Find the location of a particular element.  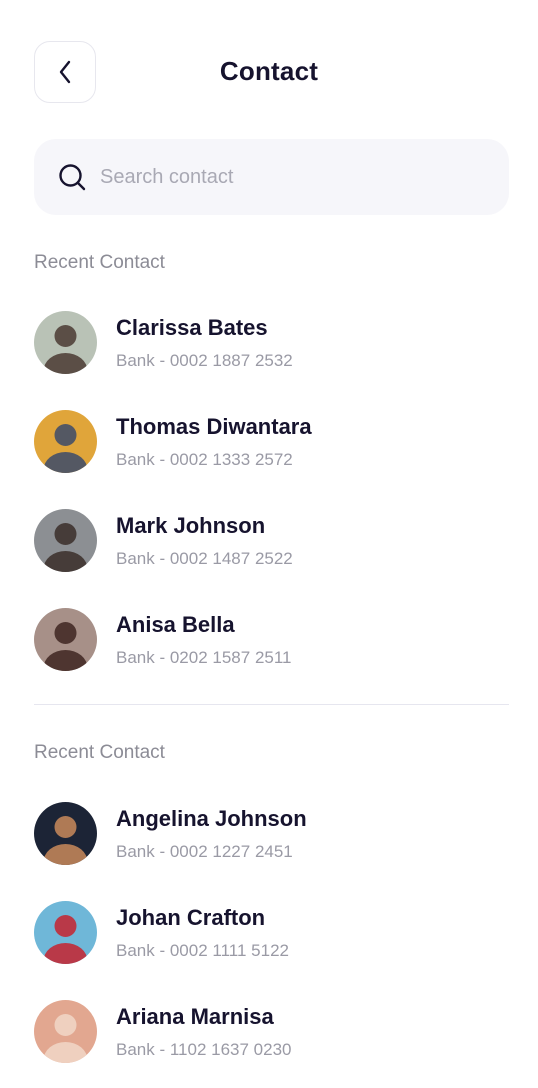

contact-account: Bank - 0002 1333 2572 is located at coordinates (204, 459).